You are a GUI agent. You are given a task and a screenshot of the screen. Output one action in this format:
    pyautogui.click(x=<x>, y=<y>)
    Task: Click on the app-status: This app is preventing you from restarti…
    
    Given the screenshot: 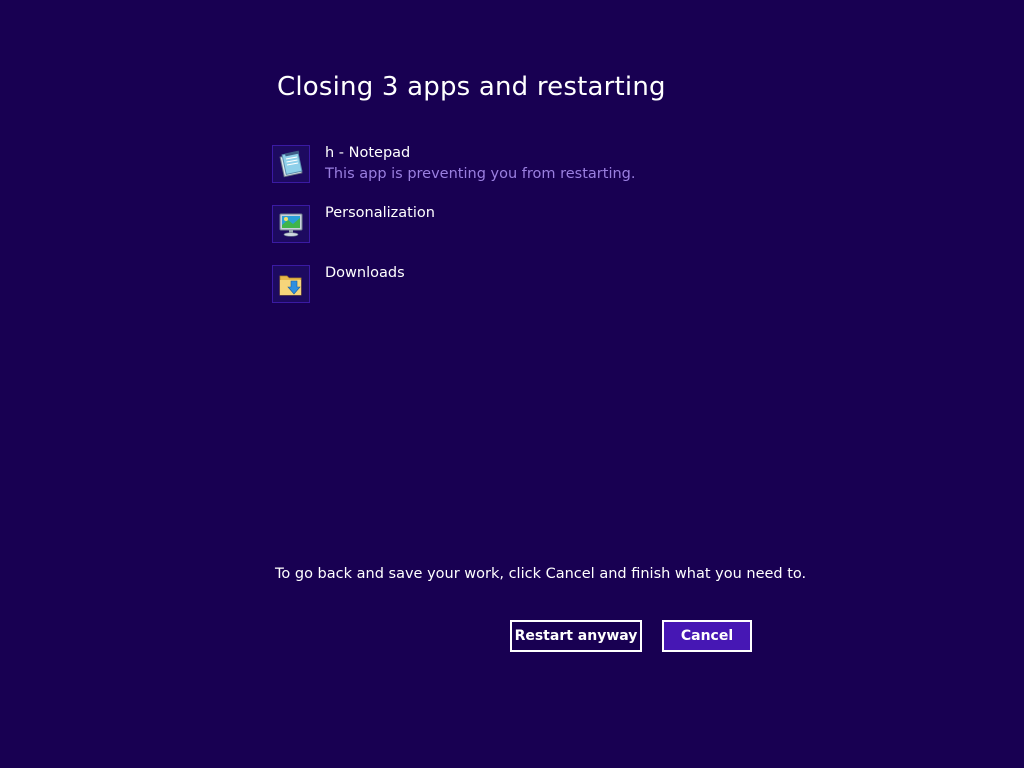 What is the action you would take?
    pyautogui.click(x=480, y=174)
    